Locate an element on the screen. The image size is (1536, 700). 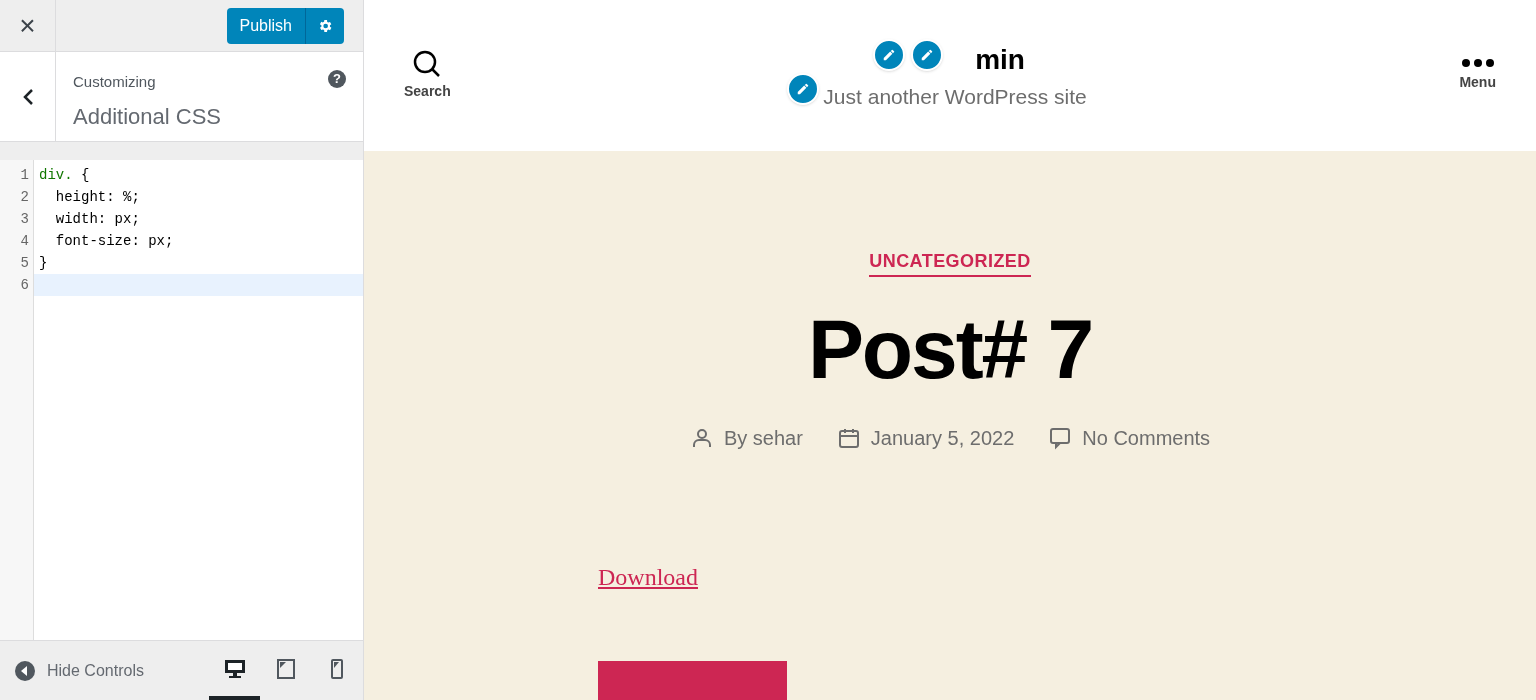
site-tagline: Just another WordPress site is located at coordinates (955, 96).